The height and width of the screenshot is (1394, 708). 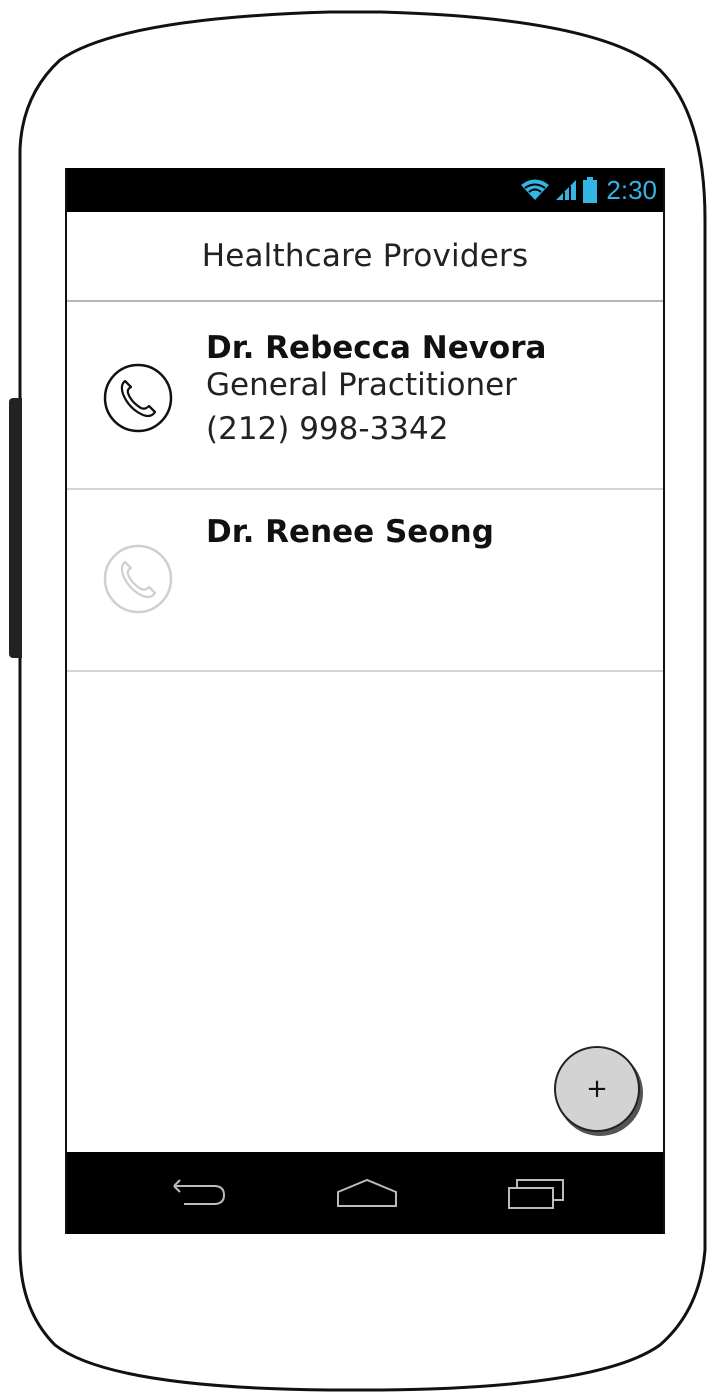 I want to click on provider-item: Dr. Renee Seong, so click(x=365, y=581).